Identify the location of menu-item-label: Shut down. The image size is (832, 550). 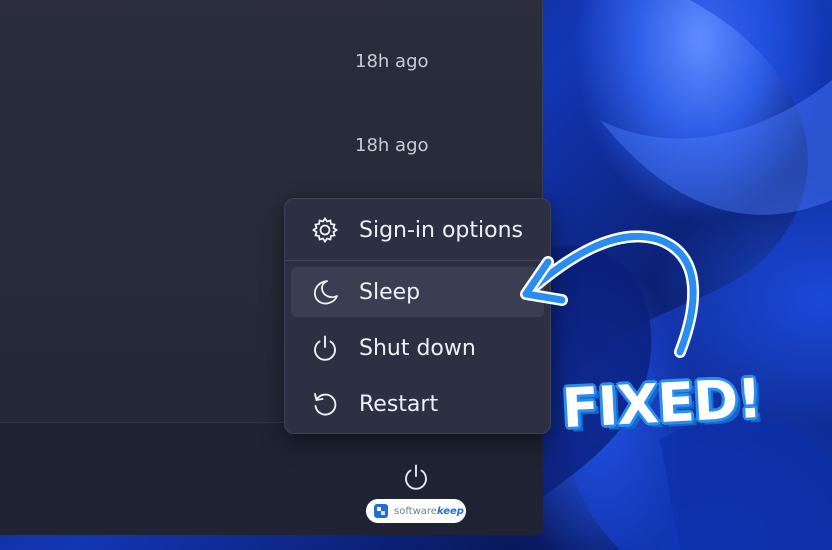
(417, 348).